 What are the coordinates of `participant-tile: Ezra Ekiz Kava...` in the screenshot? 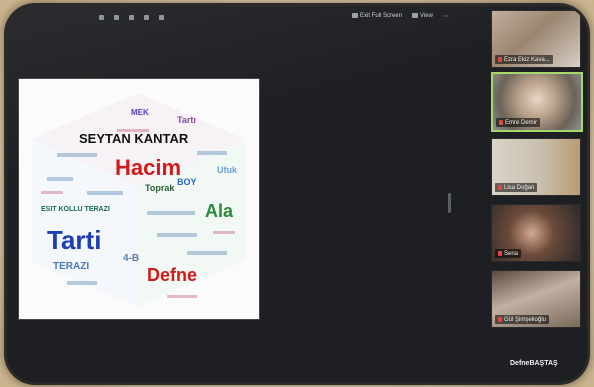 It's located at (536, 39).